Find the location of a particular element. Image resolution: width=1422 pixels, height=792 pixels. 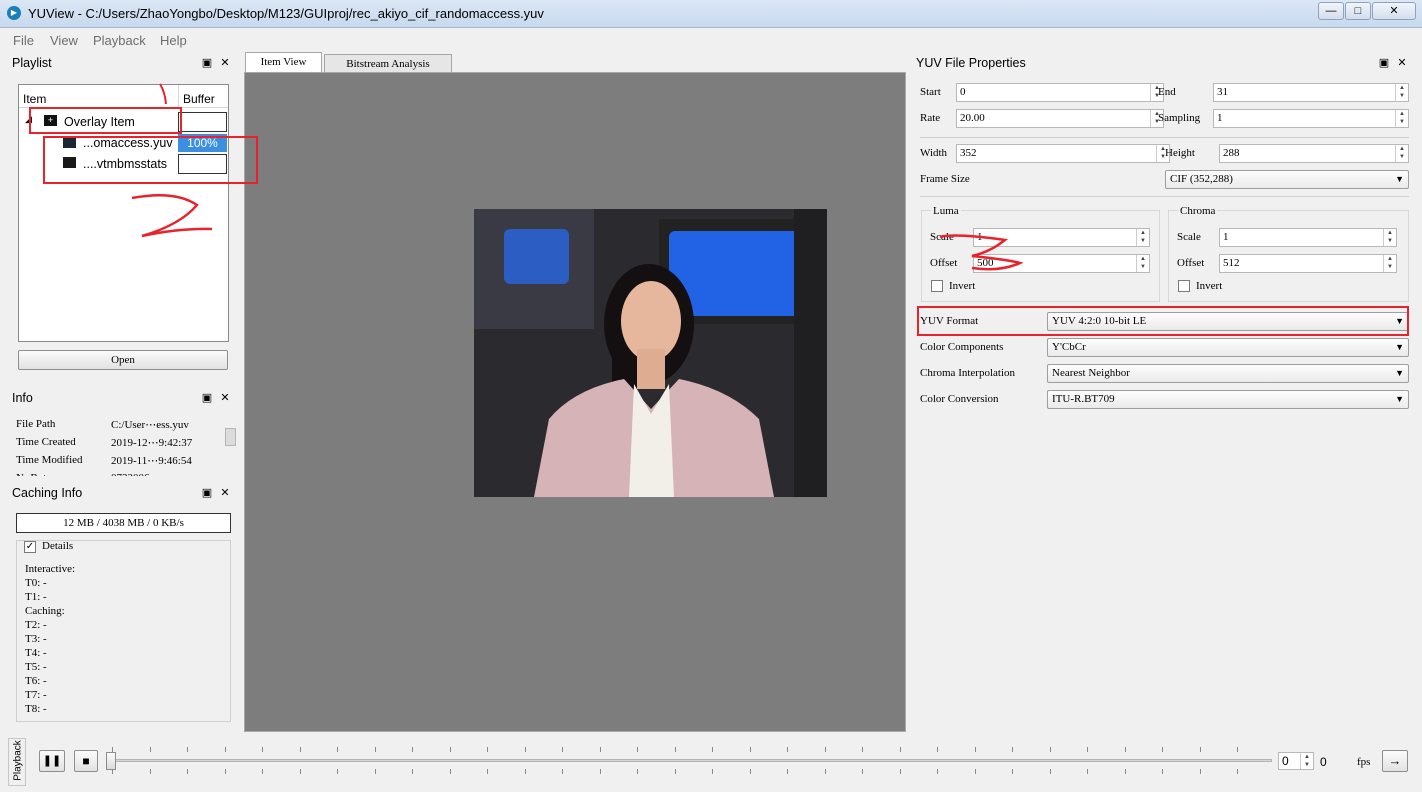

playback-dock-handle: Playback is located at coordinates (17, 762).